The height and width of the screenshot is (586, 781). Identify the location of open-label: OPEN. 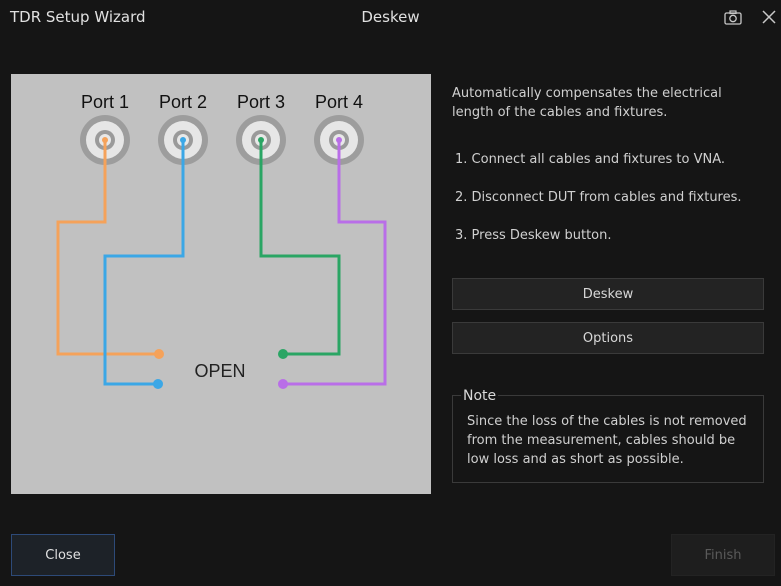
(219, 371).